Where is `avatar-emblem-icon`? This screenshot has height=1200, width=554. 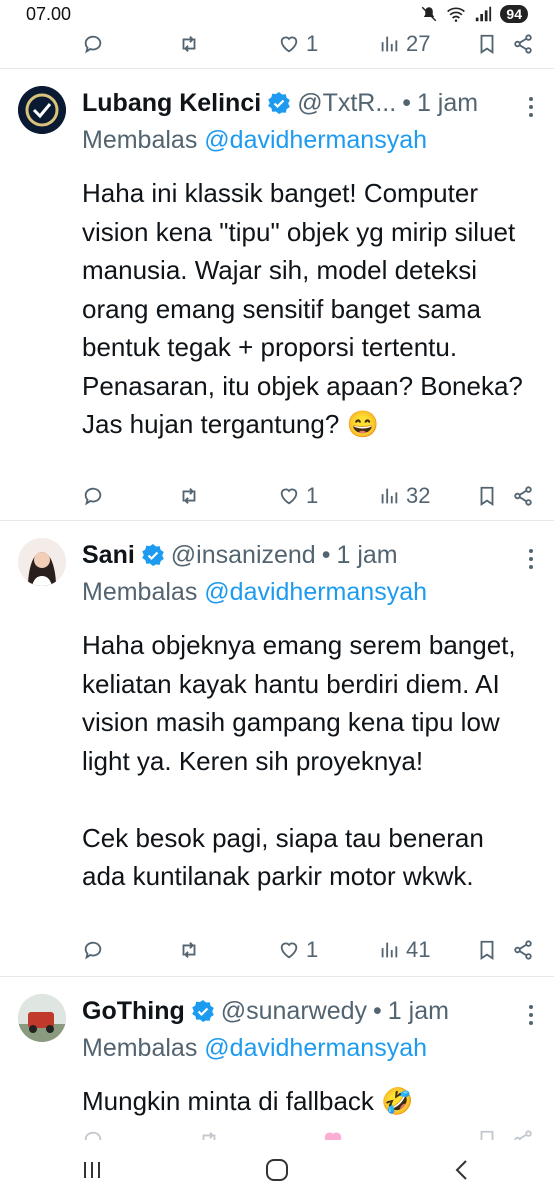 avatar-emblem-icon is located at coordinates (42, 110).